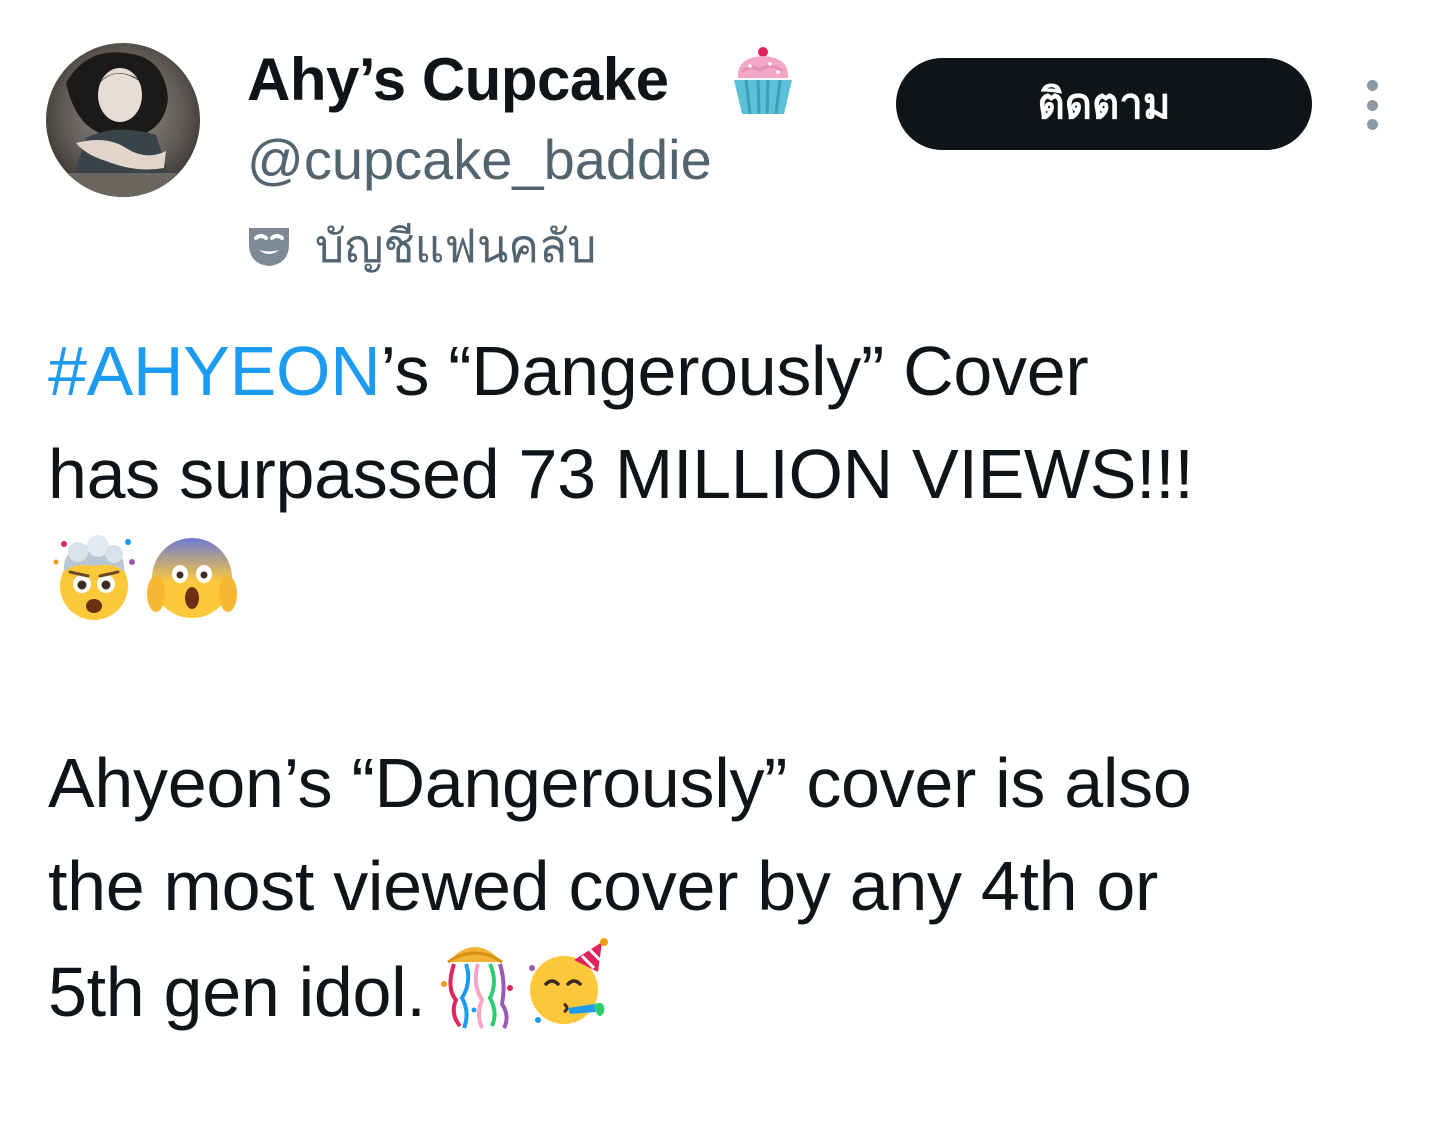 This screenshot has height=1129, width=1449. Describe the element at coordinates (479, 160) in the screenshot. I see `author-handle: @cupcake_baddie` at that location.